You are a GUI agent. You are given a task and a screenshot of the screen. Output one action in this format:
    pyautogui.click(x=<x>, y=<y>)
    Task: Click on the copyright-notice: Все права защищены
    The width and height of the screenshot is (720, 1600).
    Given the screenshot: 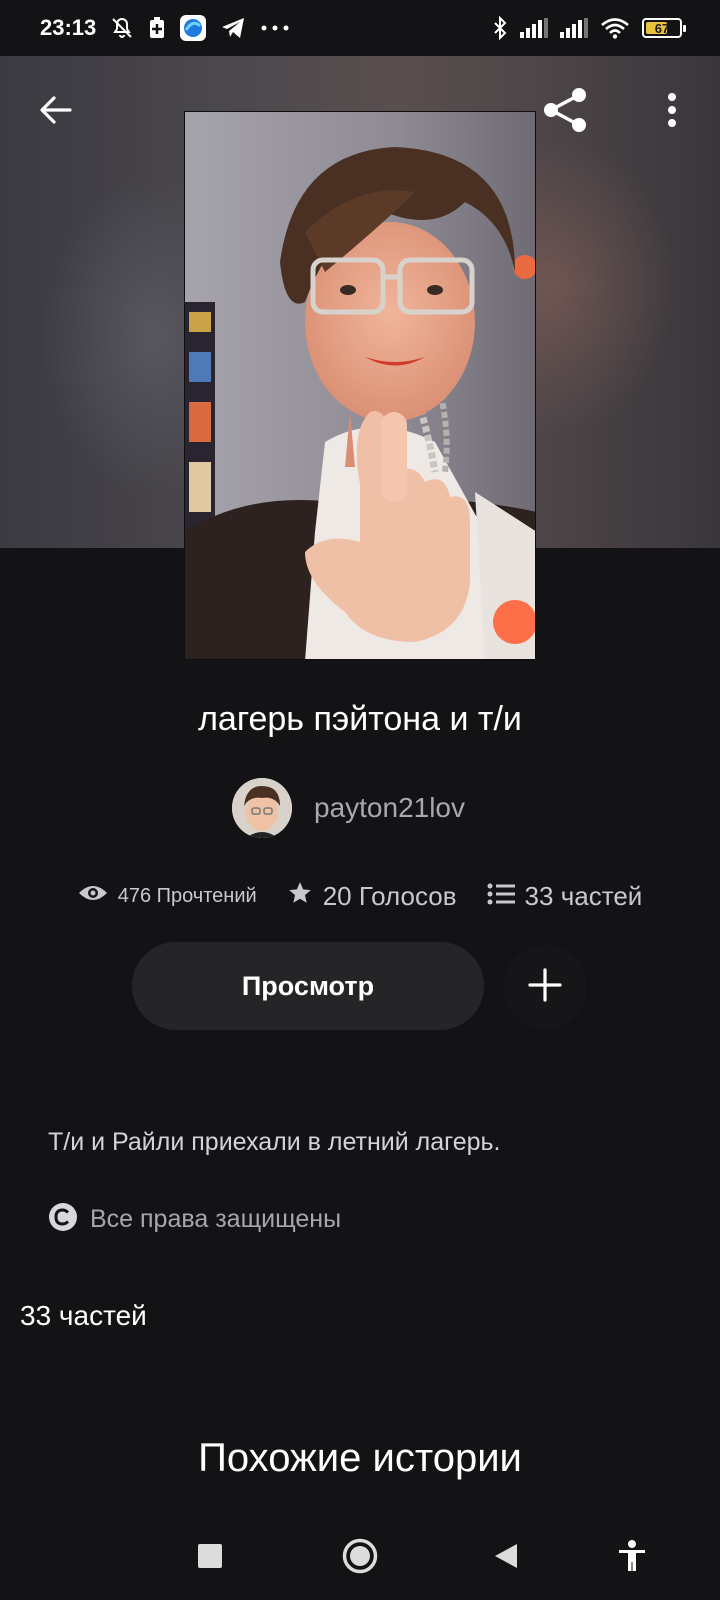 What is the action you would take?
    pyautogui.click(x=194, y=1219)
    